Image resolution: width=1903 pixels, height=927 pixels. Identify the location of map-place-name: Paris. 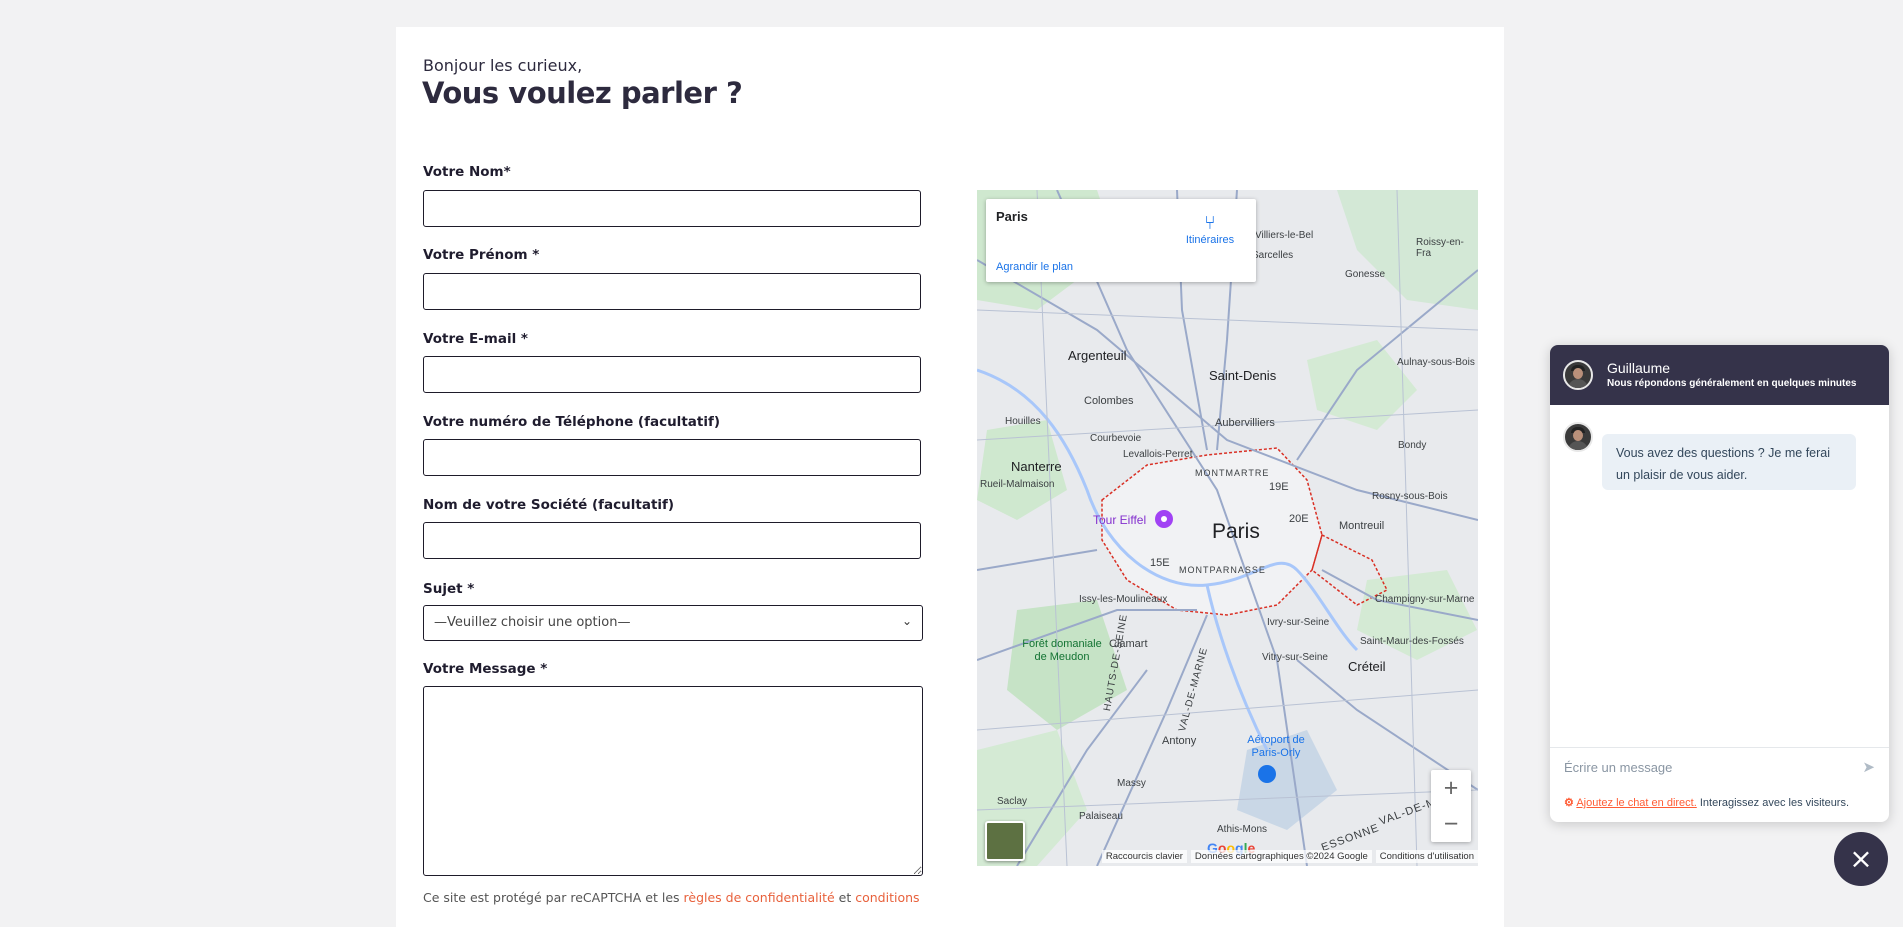
(1012, 216).